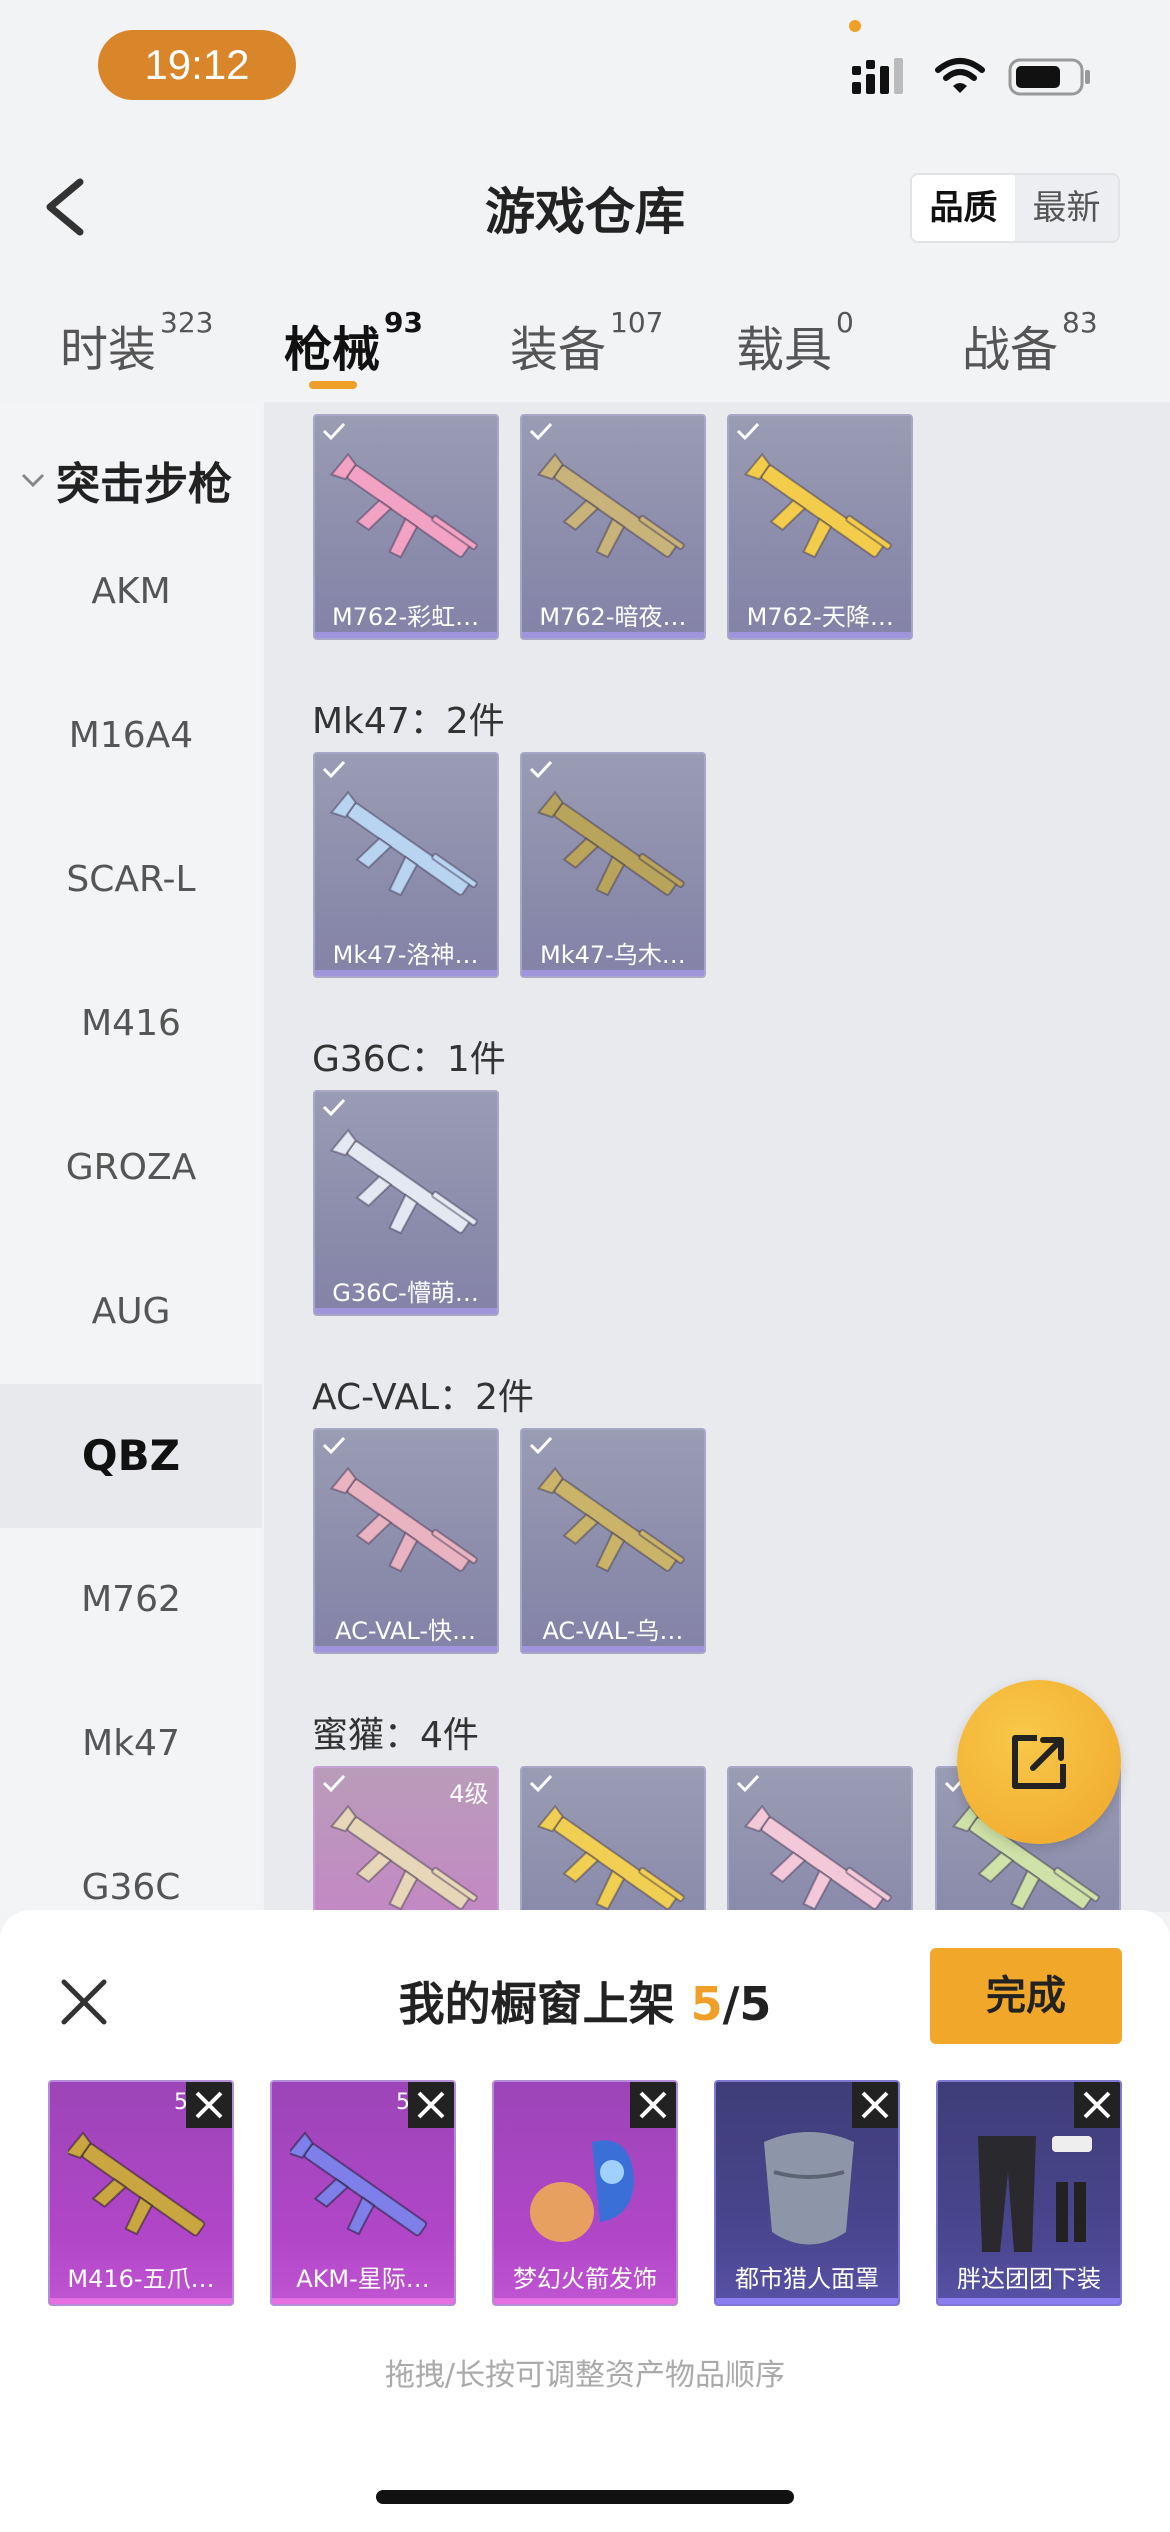 Image resolution: width=1170 pixels, height=2532 pixels. Describe the element at coordinates (131, 1456) in the screenshot. I see `sidebar-item-qbz: QBZ` at that location.